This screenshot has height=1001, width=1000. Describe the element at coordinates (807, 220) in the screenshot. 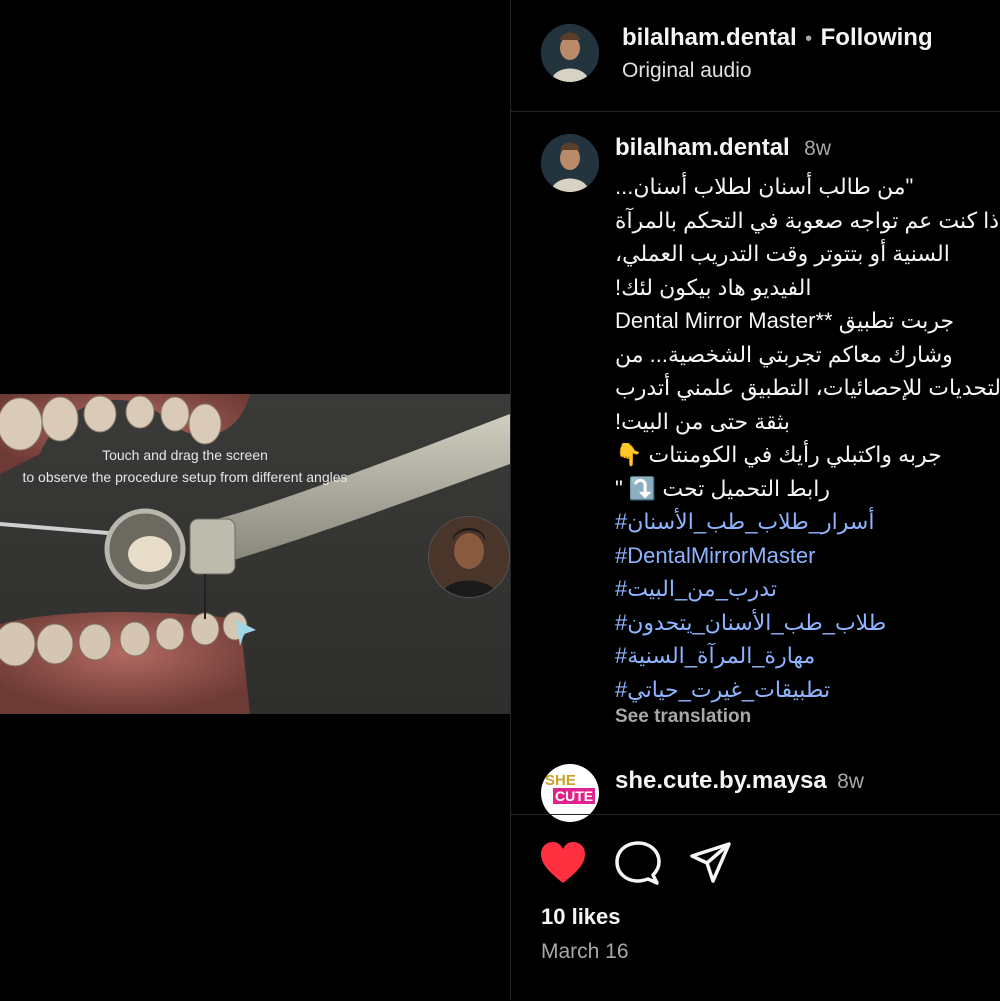

I see `caption-line: إذا كنت عم تواجه صعوبة في التحكم بالمرآة` at that location.